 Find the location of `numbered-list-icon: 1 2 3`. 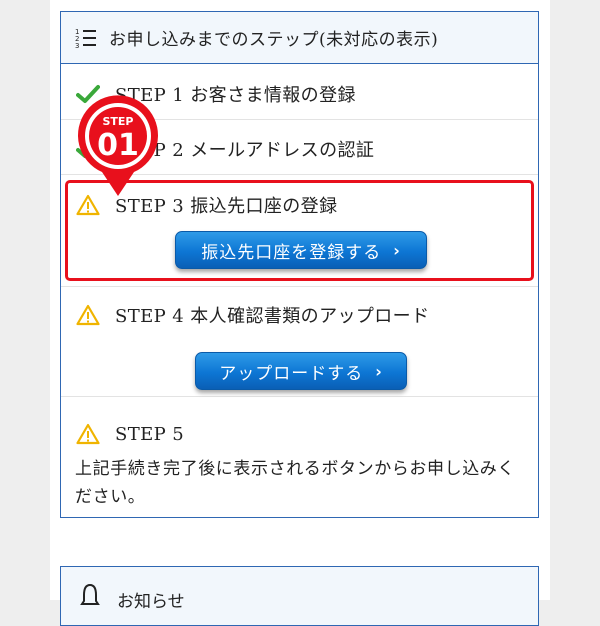

numbered-list-icon: 1 2 3 is located at coordinates (85, 38).